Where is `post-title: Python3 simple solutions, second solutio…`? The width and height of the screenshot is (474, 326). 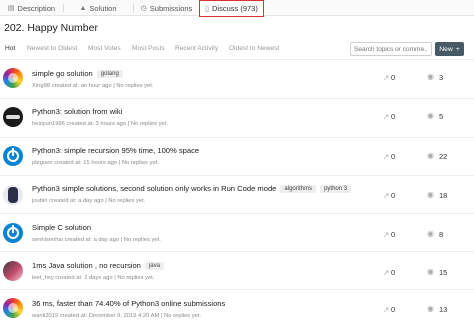
post-title: Python3 simple solutions, second solutio… is located at coordinates (192, 188).